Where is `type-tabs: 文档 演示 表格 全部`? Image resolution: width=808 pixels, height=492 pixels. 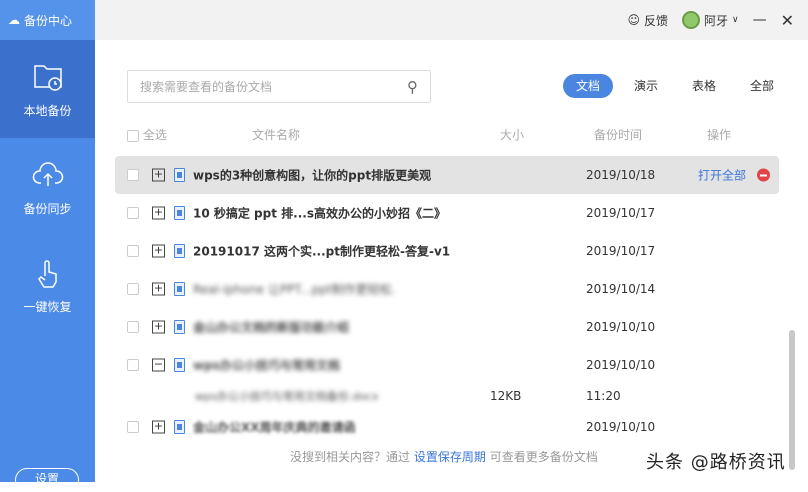
type-tabs: 文档 演示 表格 全部 is located at coordinates (679, 86).